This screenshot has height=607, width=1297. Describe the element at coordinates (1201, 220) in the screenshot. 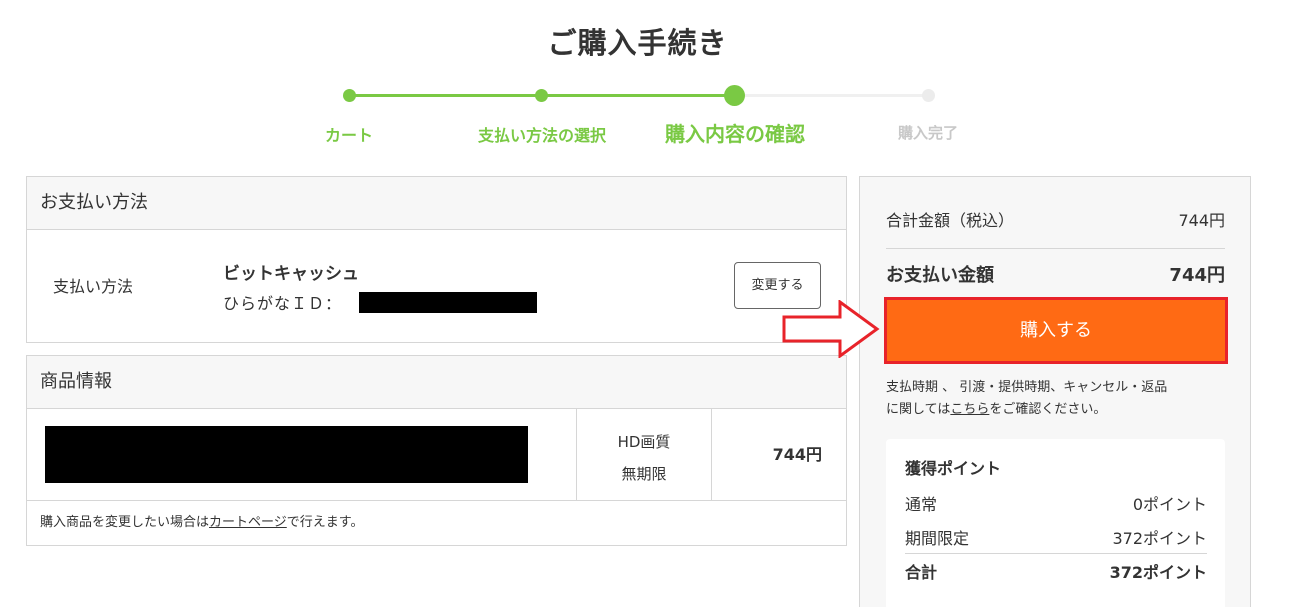

I see `total-amount-value: 744円` at that location.